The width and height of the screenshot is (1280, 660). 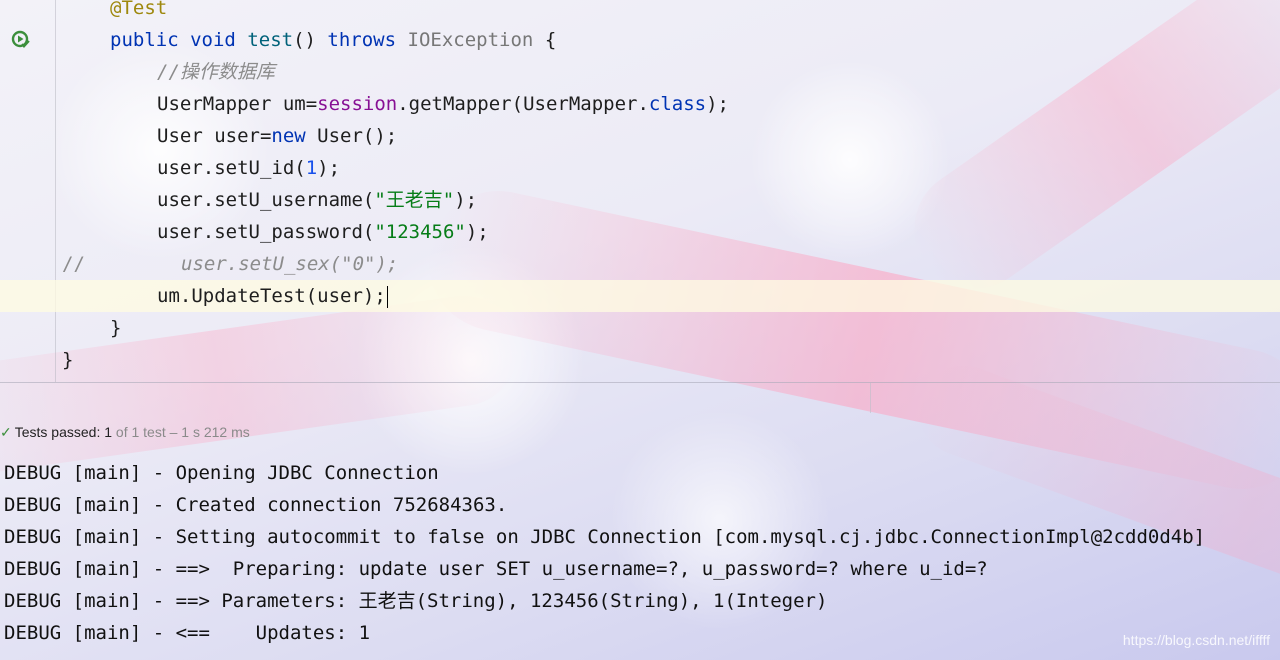 I want to click on code-line-annotation: @Test, so click(x=640, y=12).